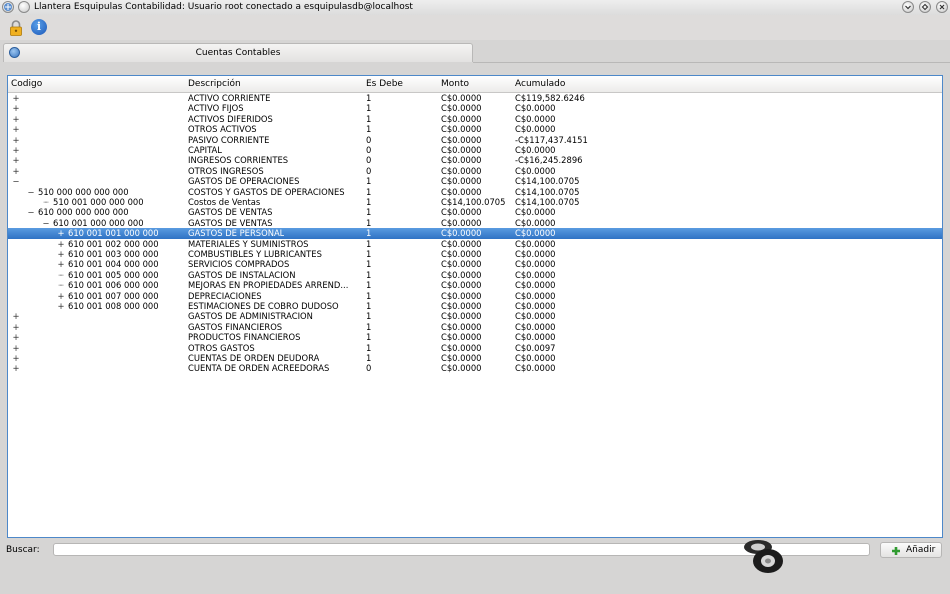 Image resolution: width=950 pixels, height=594 pixels. I want to click on tree-row: + ACTIVO CORRIENTE 1 C$0.0000 C$119,582.6246, so click(475, 98).